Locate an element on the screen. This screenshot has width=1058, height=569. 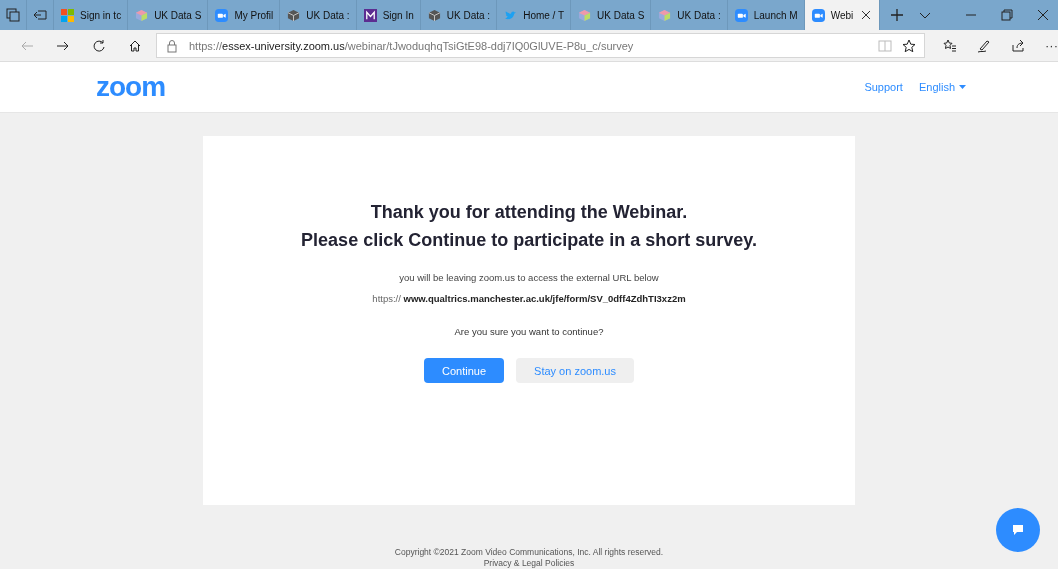
privacy-link: Privacy & Legal Policies is located at coordinates (529, 563).